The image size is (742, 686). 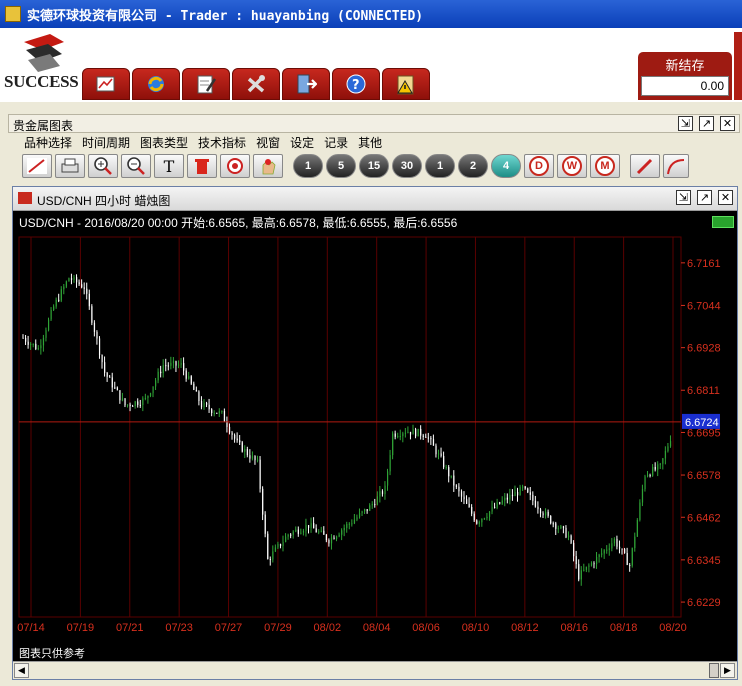 What do you see at coordinates (222, 143) in the screenshot?
I see `menu-item-indicators: 技术指标` at bounding box center [222, 143].